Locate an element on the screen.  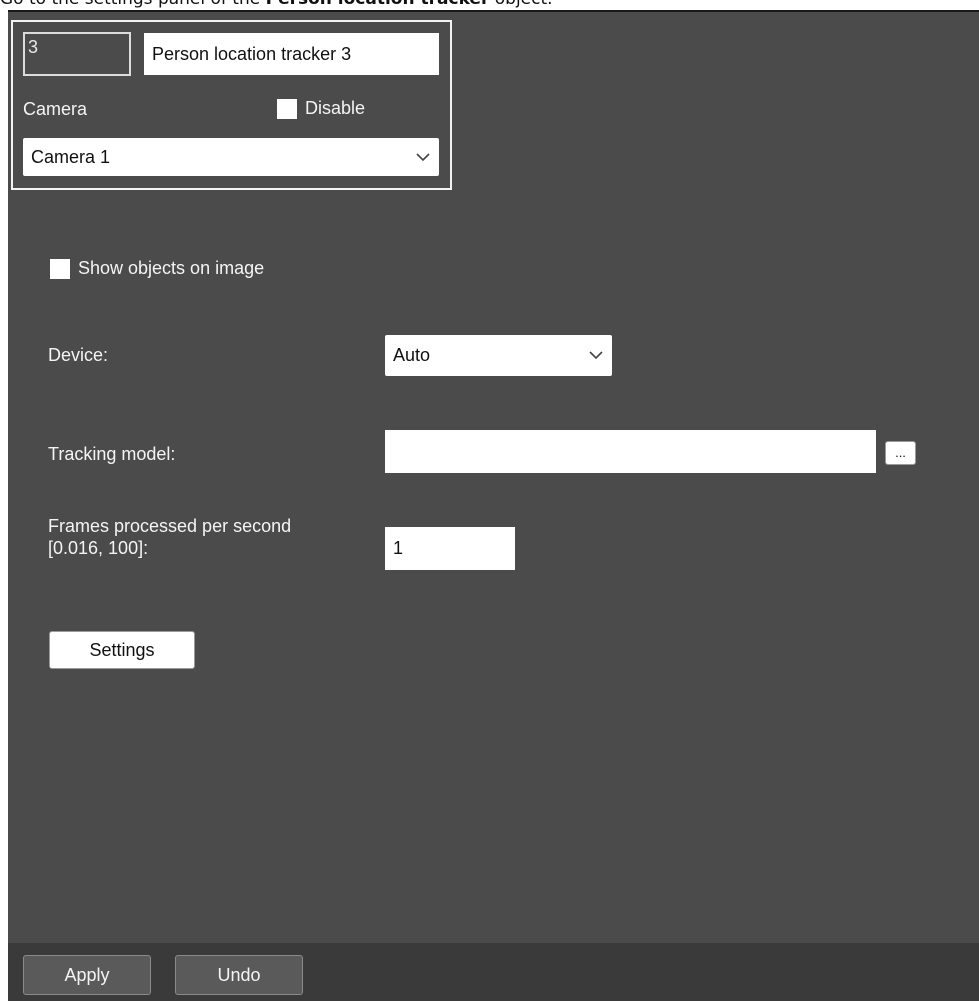
show-objects-label: Show objects on image is located at coordinates (171, 268).